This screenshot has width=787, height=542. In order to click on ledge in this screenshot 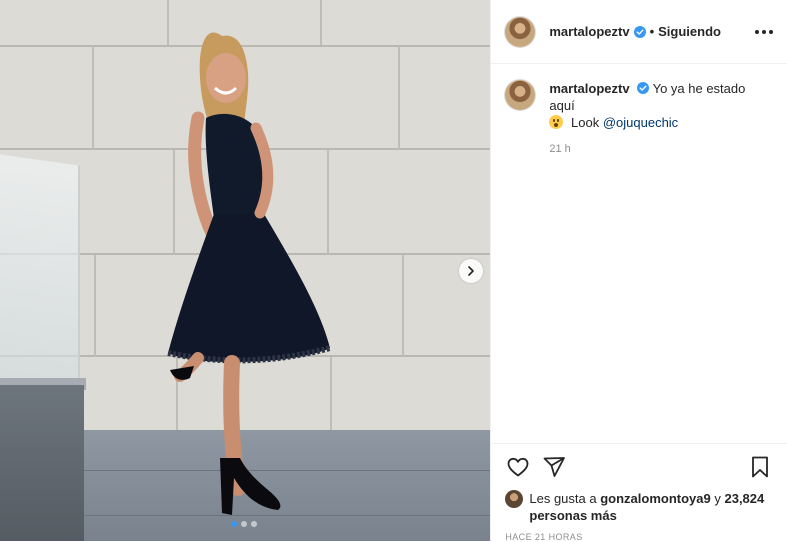, I will do `click(42, 463)`.